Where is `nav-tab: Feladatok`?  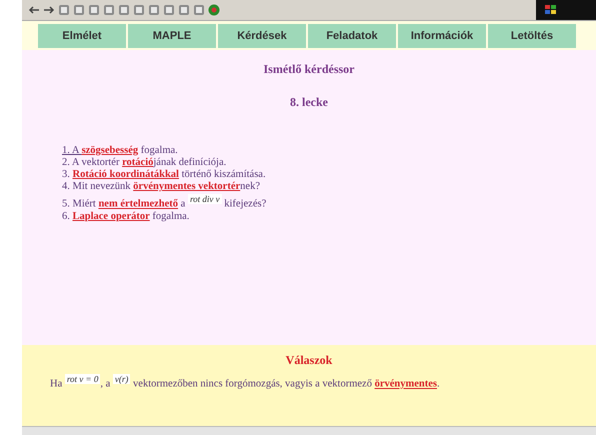 nav-tab: Feladatok is located at coordinates (352, 36).